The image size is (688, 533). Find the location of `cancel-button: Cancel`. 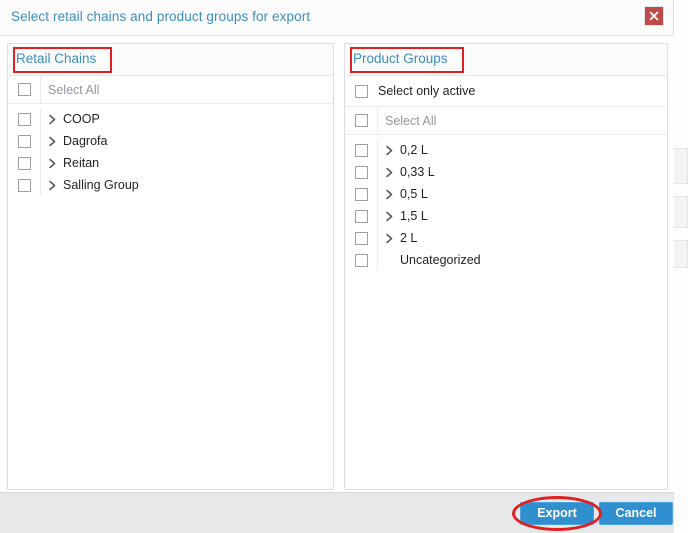

cancel-button: Cancel is located at coordinates (636, 513).